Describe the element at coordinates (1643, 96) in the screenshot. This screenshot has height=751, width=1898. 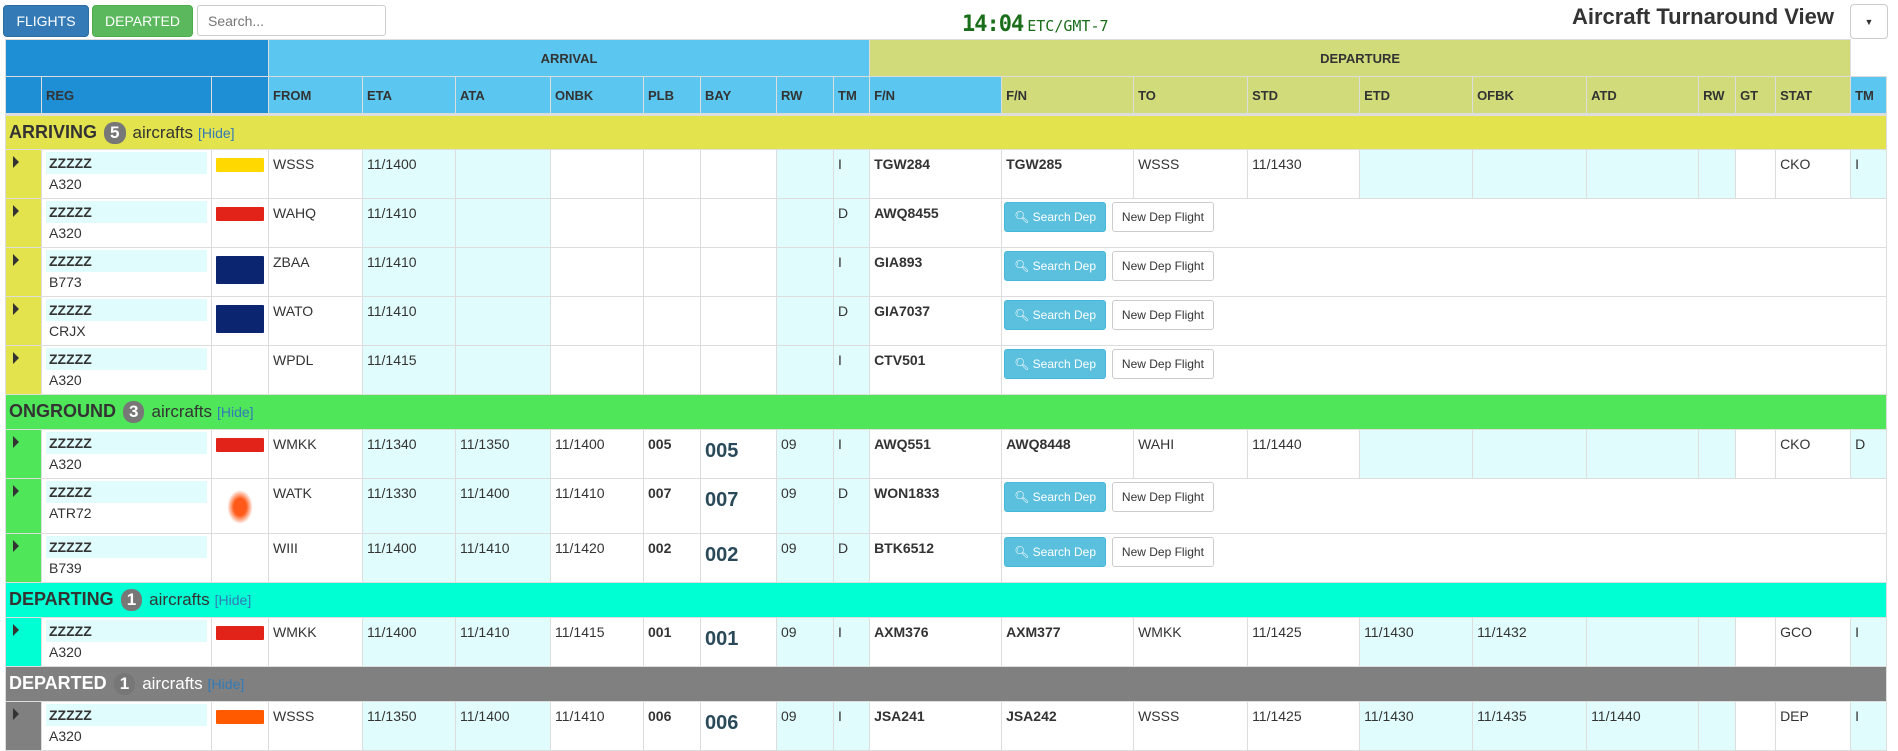
I see `column-header: ATD` at that location.